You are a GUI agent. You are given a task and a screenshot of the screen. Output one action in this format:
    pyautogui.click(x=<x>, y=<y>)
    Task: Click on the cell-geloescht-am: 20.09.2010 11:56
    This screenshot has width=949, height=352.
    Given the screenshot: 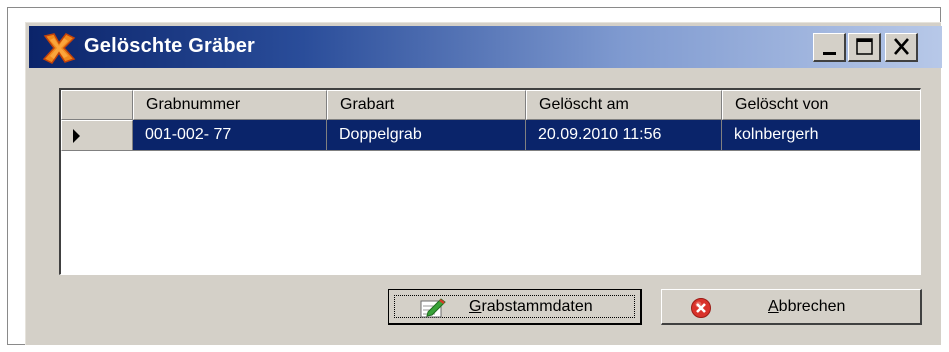 What is the action you would take?
    pyautogui.click(x=624, y=135)
    